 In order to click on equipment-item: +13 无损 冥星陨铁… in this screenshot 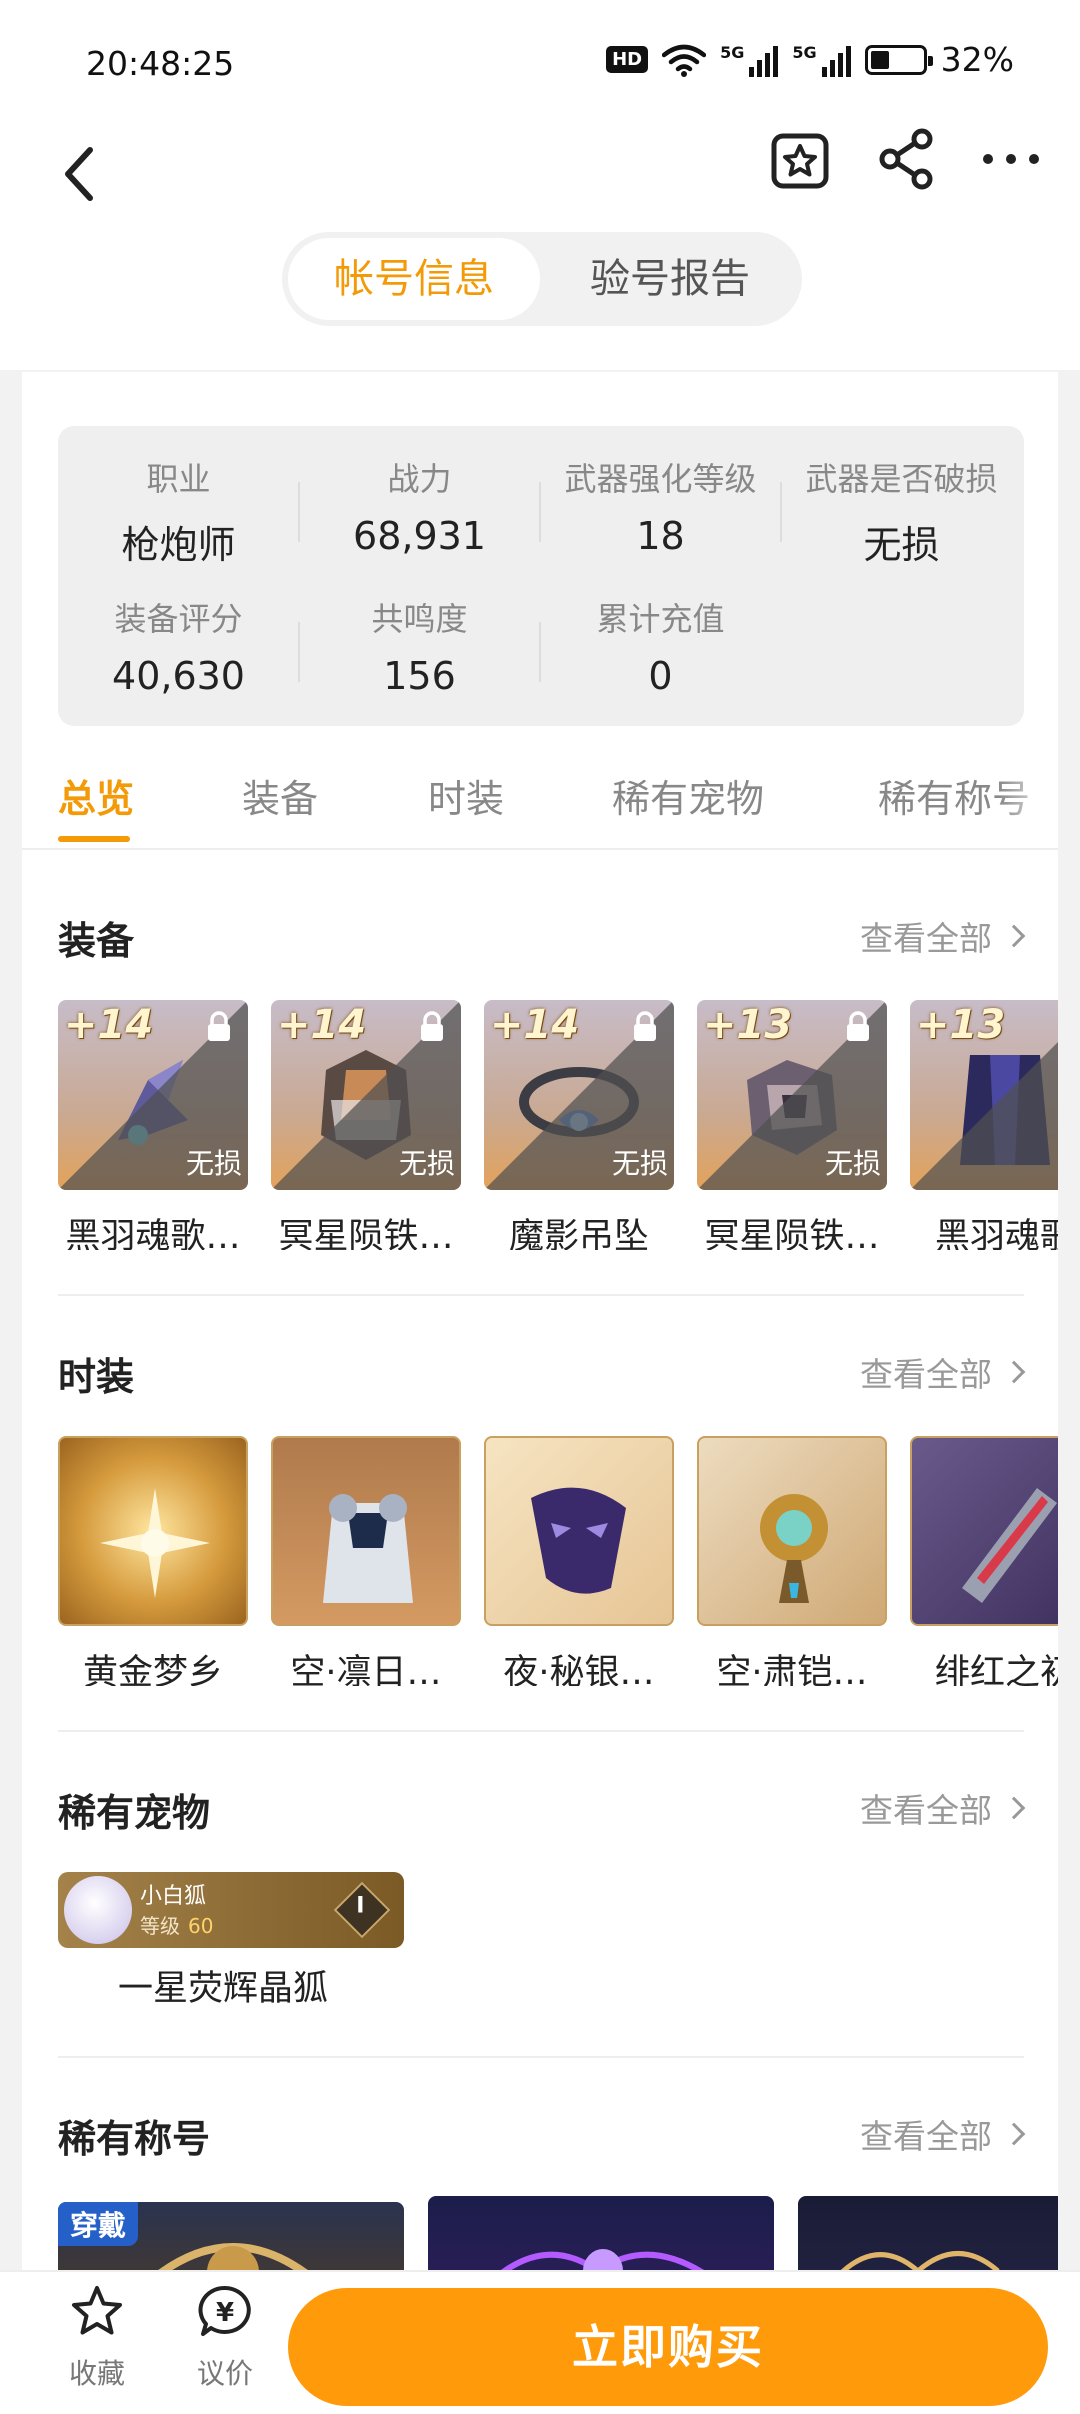, I will do `click(792, 1125)`.